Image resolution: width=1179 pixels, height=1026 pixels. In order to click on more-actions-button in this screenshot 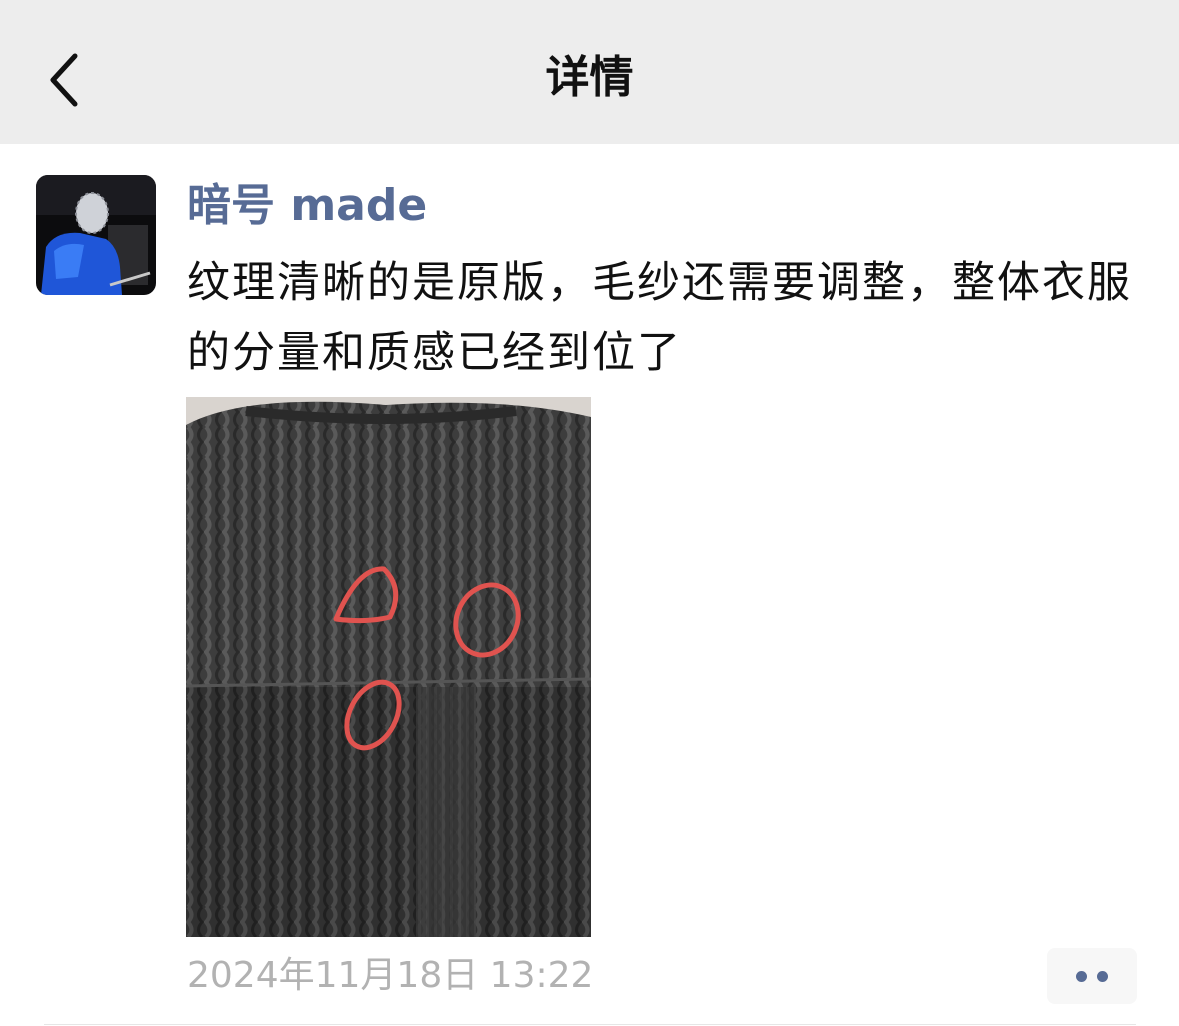, I will do `click(1092, 976)`.